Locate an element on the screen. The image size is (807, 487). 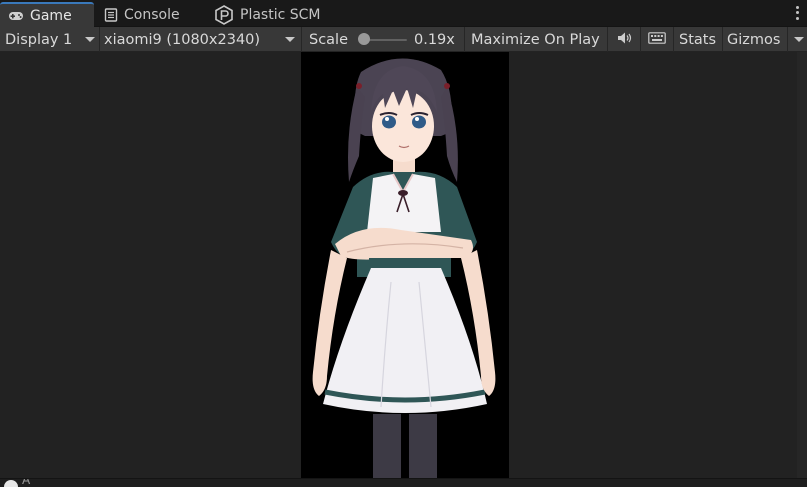
tab-label: Console is located at coordinates (152, 14).